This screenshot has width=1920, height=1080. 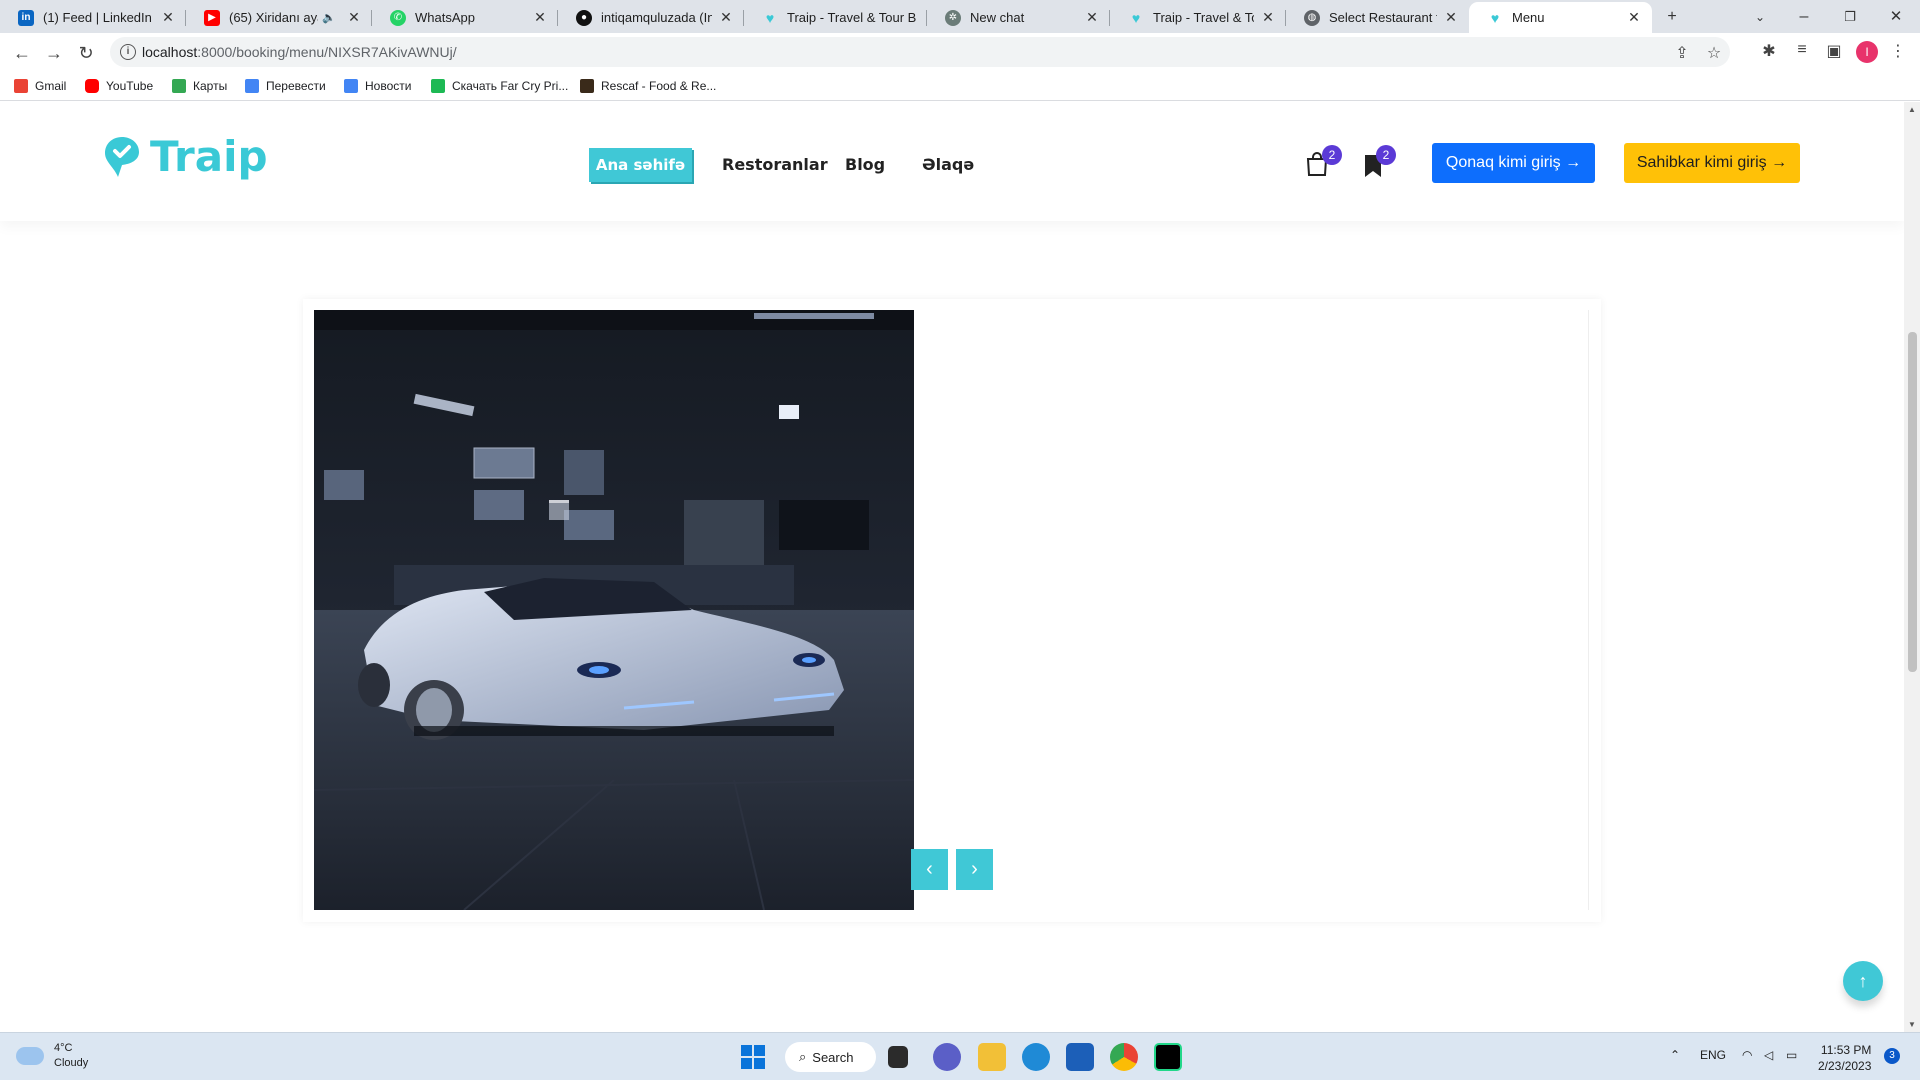 What do you see at coordinates (22, 53) in the screenshot?
I see `back-button: ←` at bounding box center [22, 53].